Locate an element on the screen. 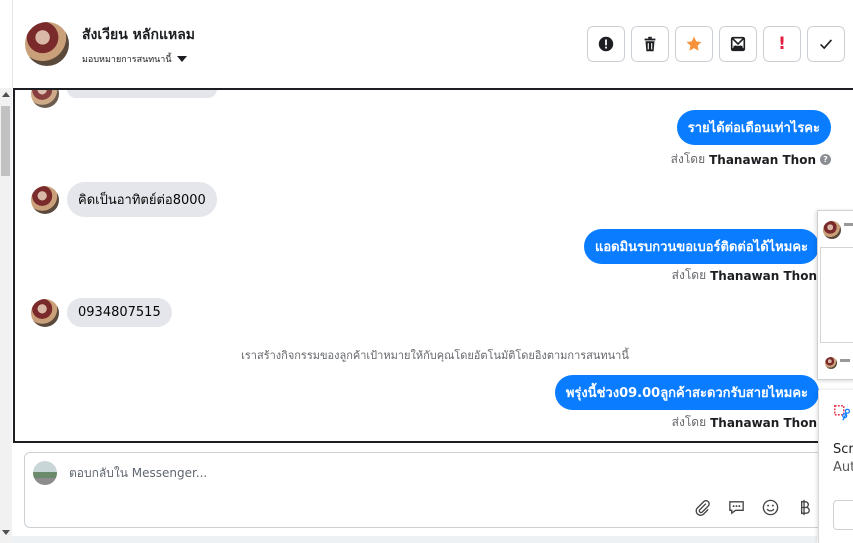  trash-icon is located at coordinates (650, 44).